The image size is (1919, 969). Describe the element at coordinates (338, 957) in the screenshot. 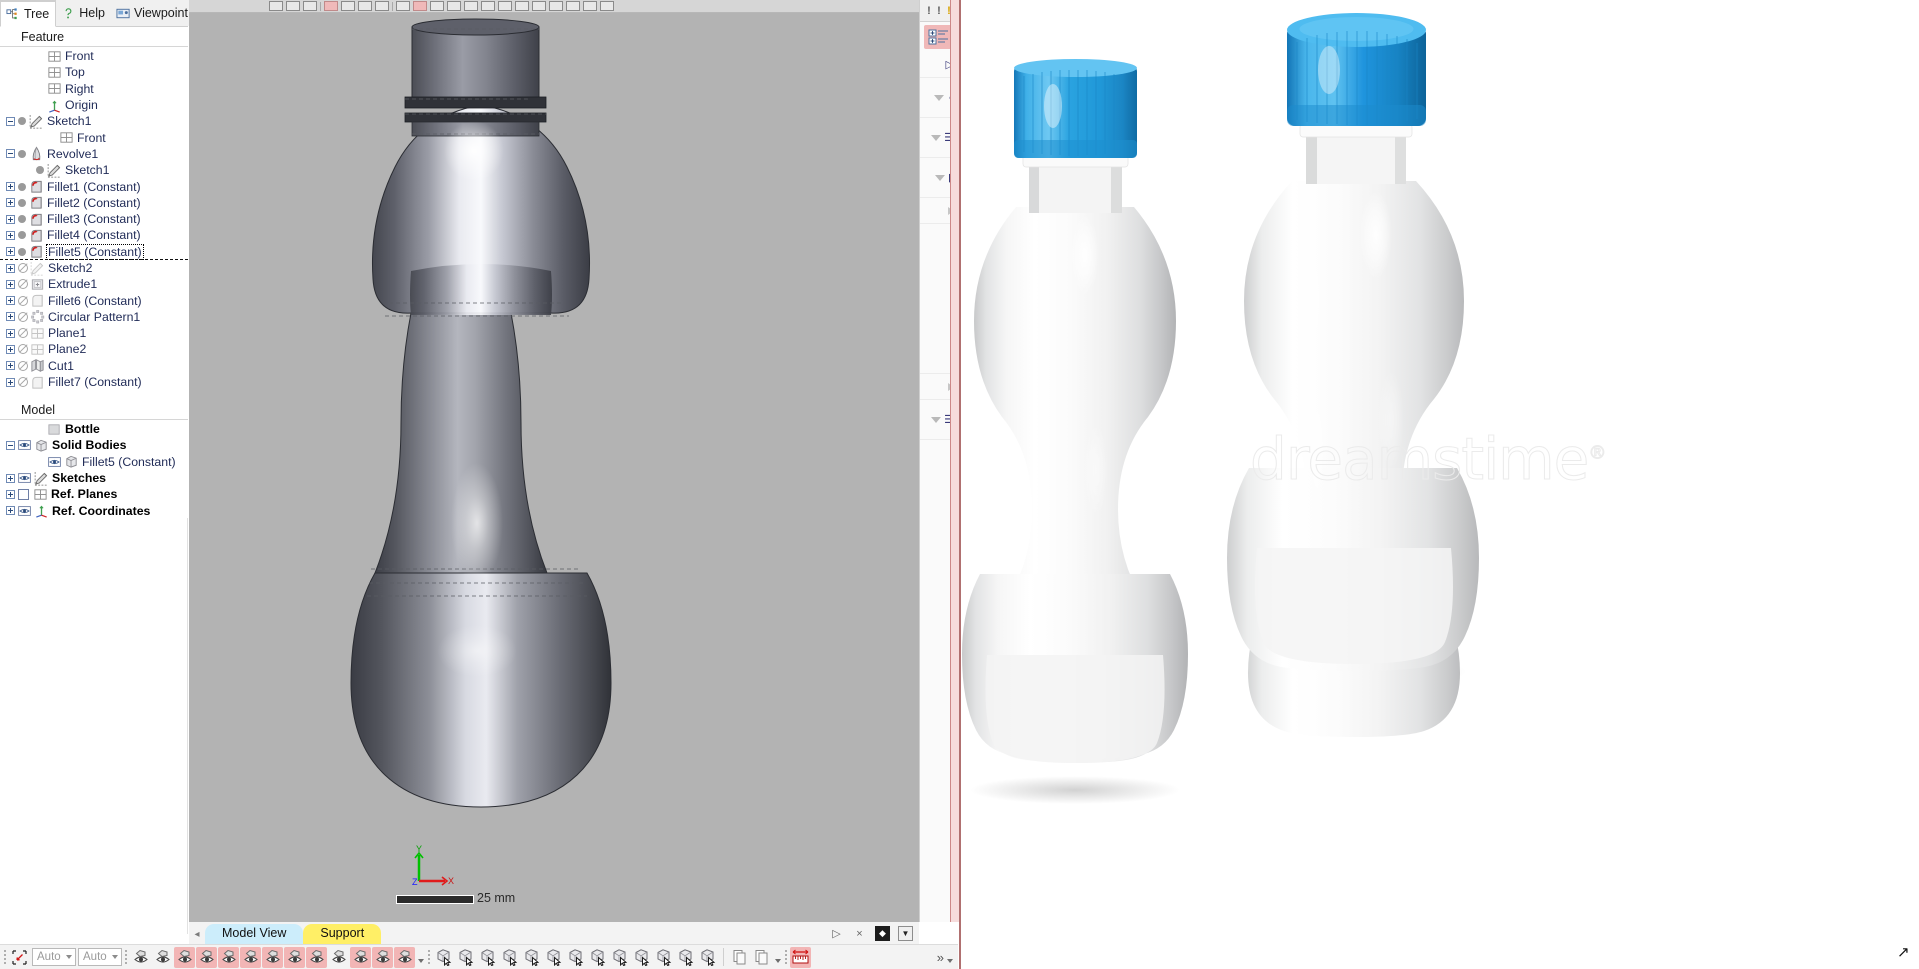

I see `show-planes-icon` at that location.